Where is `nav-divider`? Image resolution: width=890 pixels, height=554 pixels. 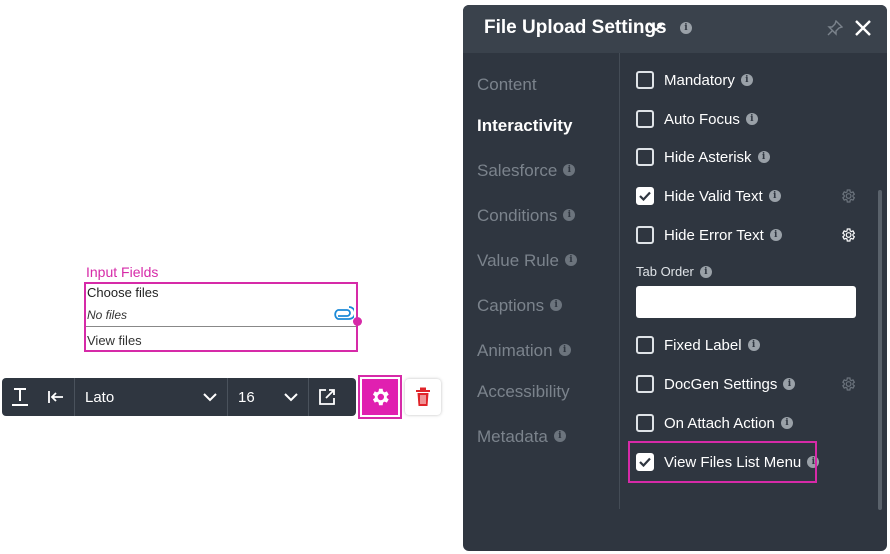
nav-divider is located at coordinates (619, 281).